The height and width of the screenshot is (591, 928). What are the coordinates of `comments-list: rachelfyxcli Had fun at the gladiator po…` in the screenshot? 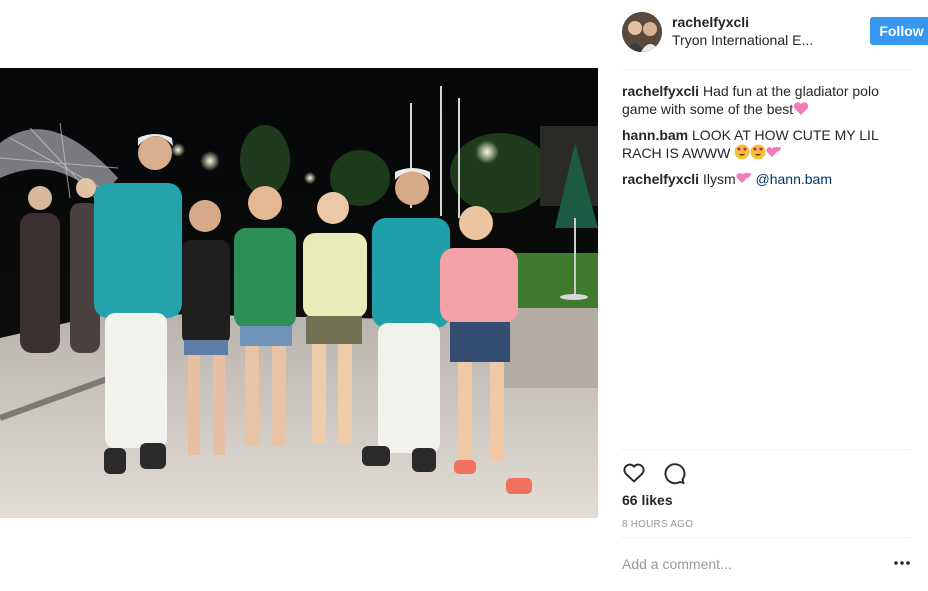 It's located at (766, 139).